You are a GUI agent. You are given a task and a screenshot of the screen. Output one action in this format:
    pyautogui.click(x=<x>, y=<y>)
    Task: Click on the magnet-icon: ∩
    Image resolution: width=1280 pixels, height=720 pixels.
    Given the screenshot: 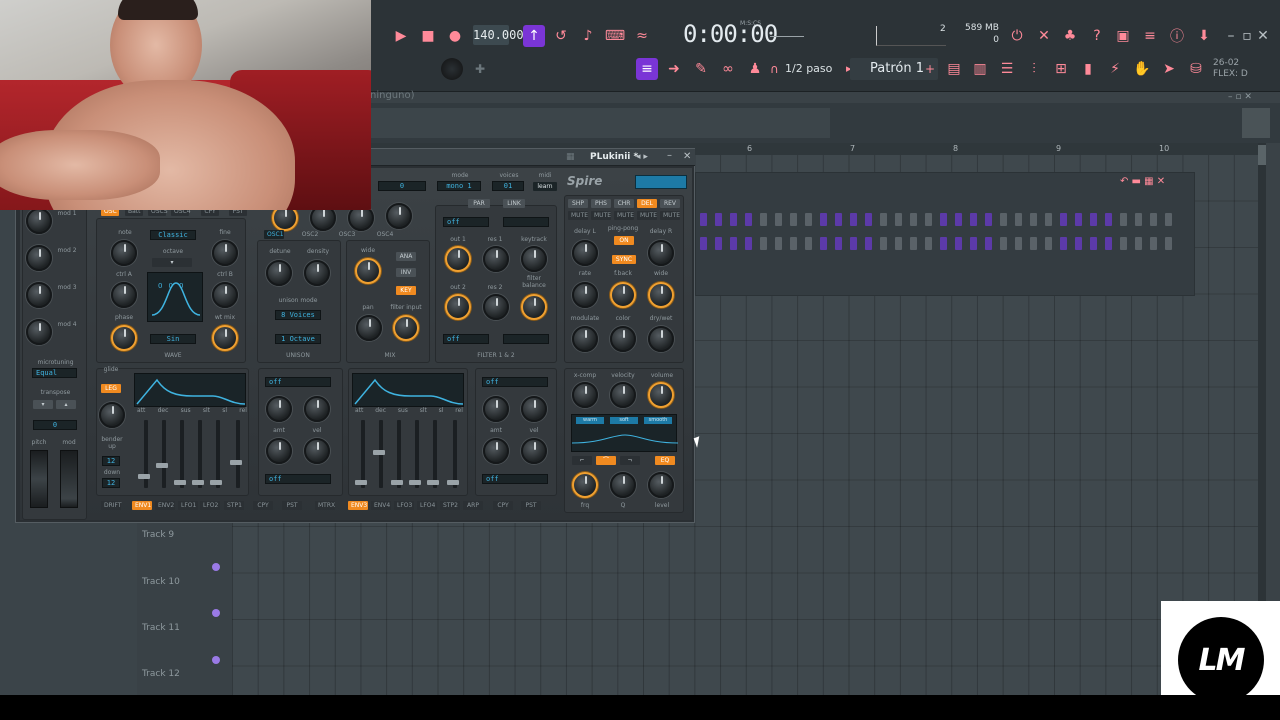 What is the action you would take?
    pyautogui.click(x=774, y=69)
    